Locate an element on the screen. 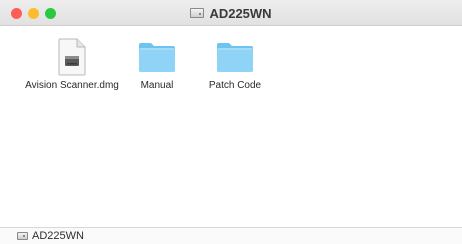 The image size is (462, 244). item-label: Patch Code is located at coordinates (235, 85).